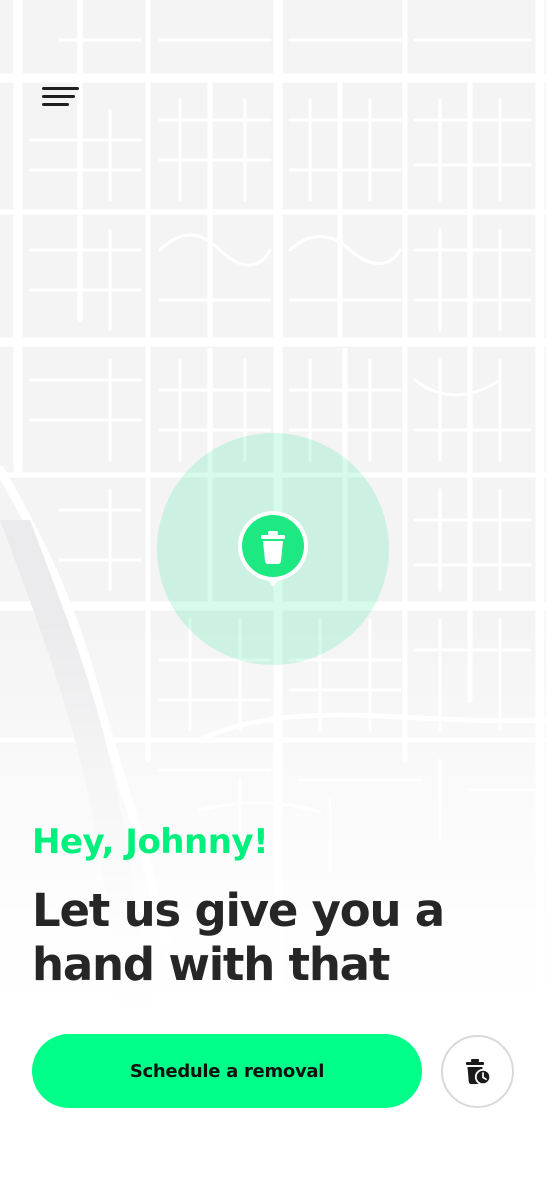  I want to click on schedule-removal-button: Schedule a removal, so click(227, 1071).